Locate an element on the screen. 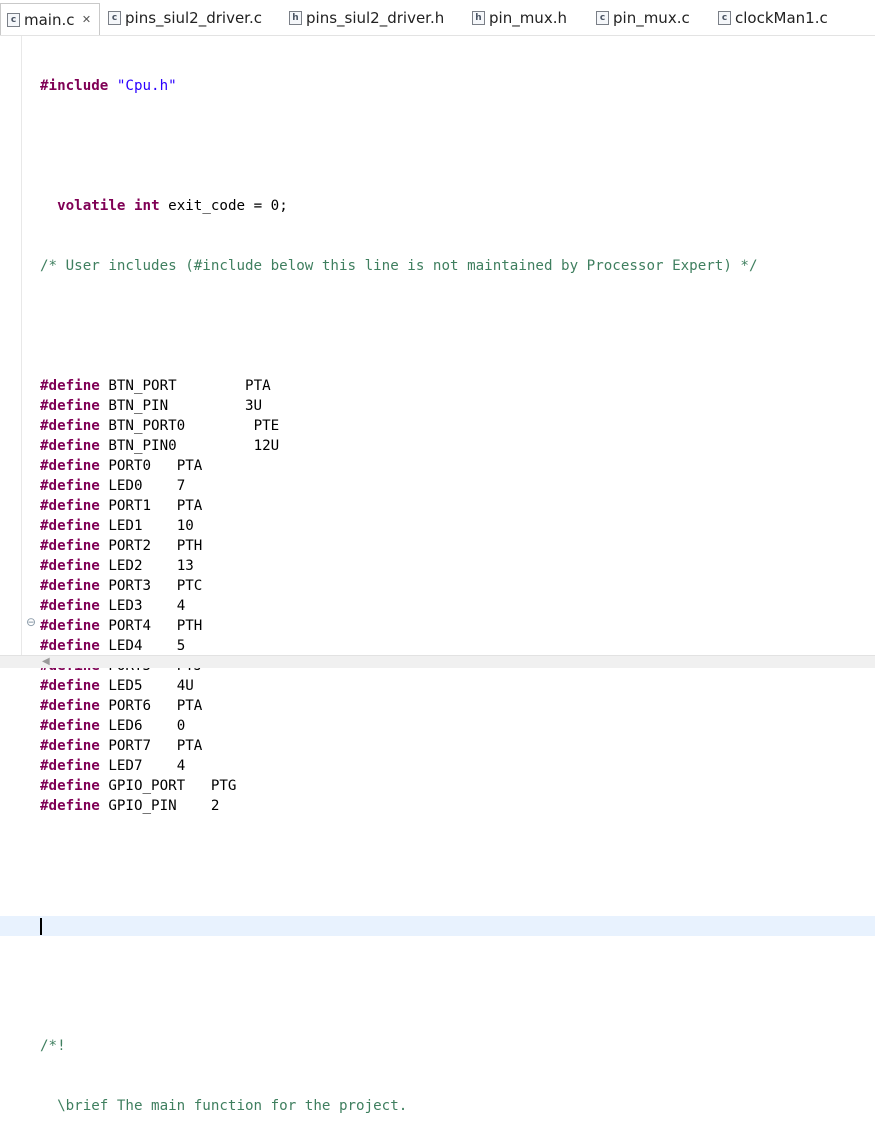 The width and height of the screenshot is (875, 1136). define-line: #define GPIO_PIN 2 is located at coordinates (457, 806).